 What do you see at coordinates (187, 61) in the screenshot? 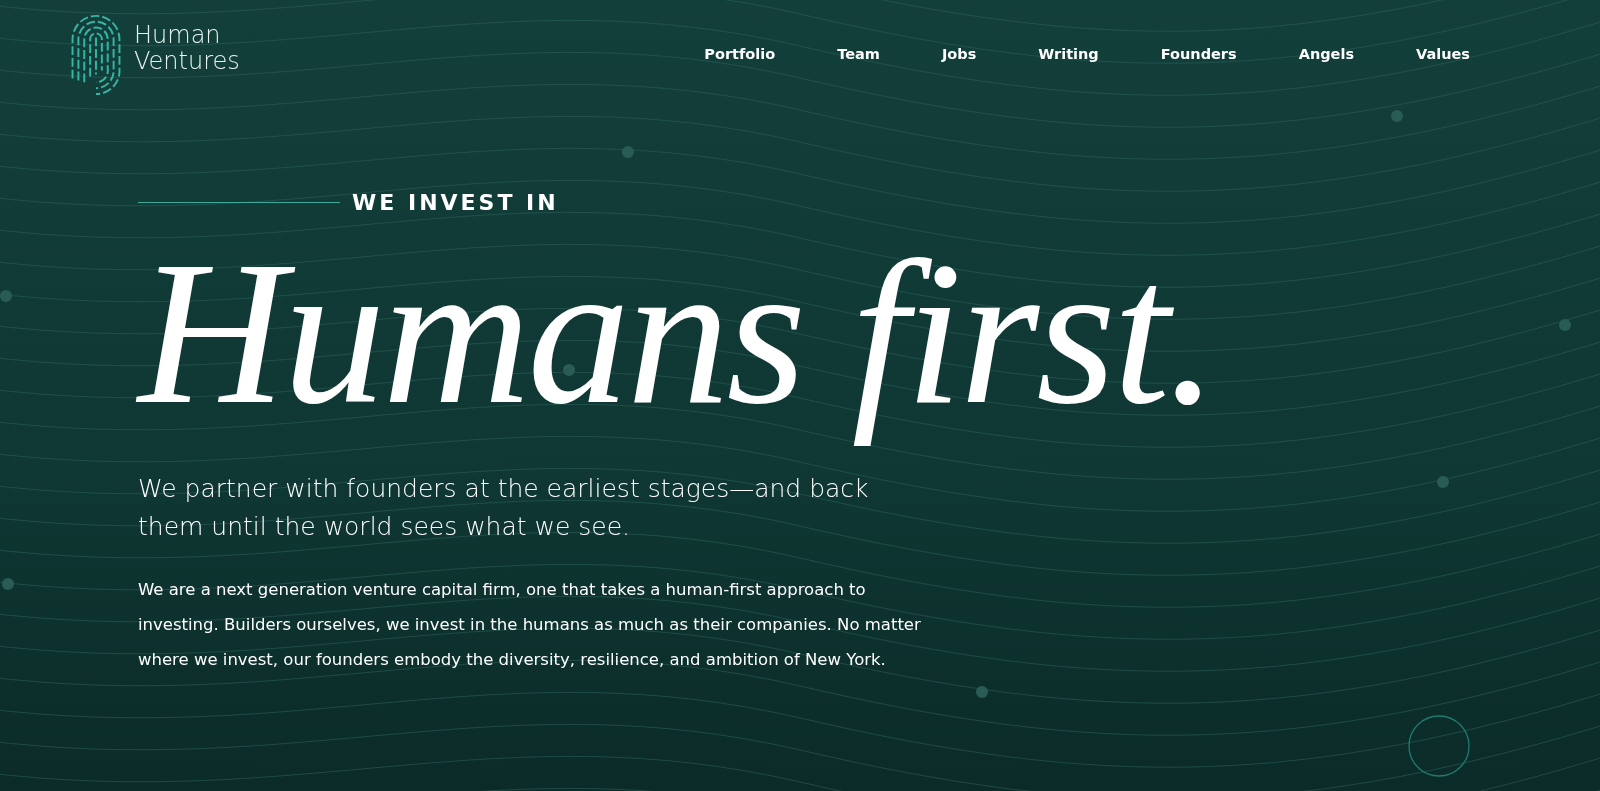
I see `logo-text: Ventures` at bounding box center [187, 61].